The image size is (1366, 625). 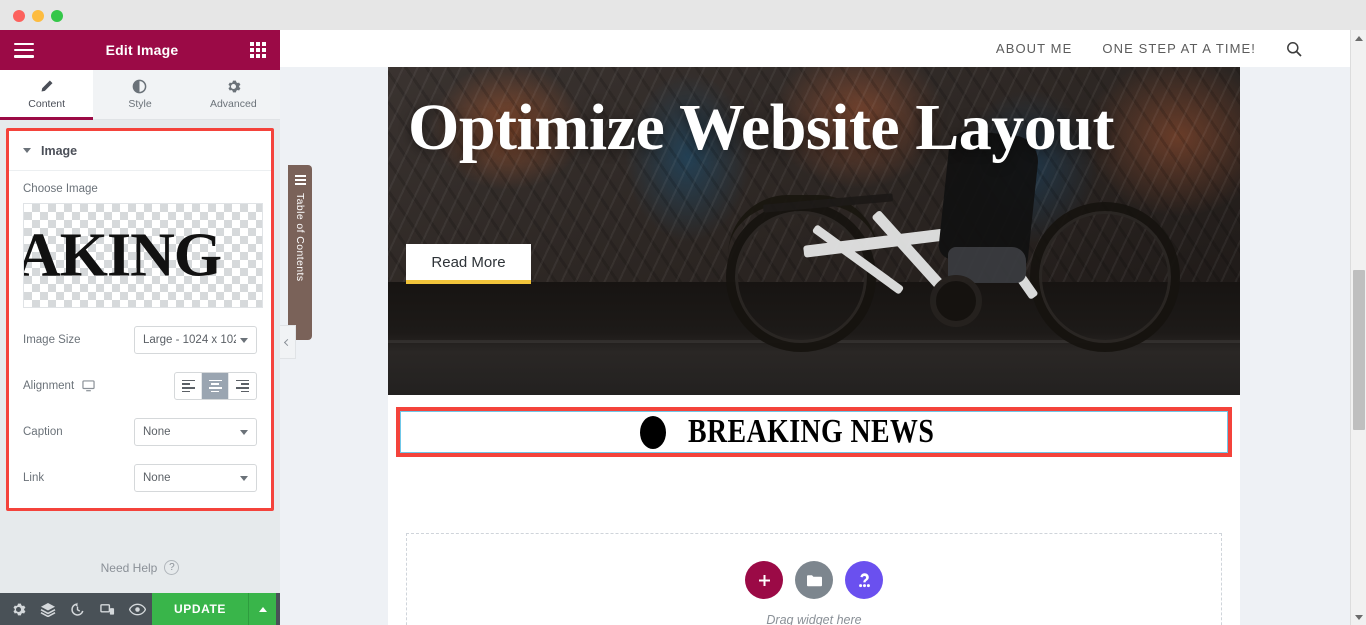 What do you see at coordinates (1359, 350) in the screenshot?
I see `scrollbar-thumb` at bounding box center [1359, 350].